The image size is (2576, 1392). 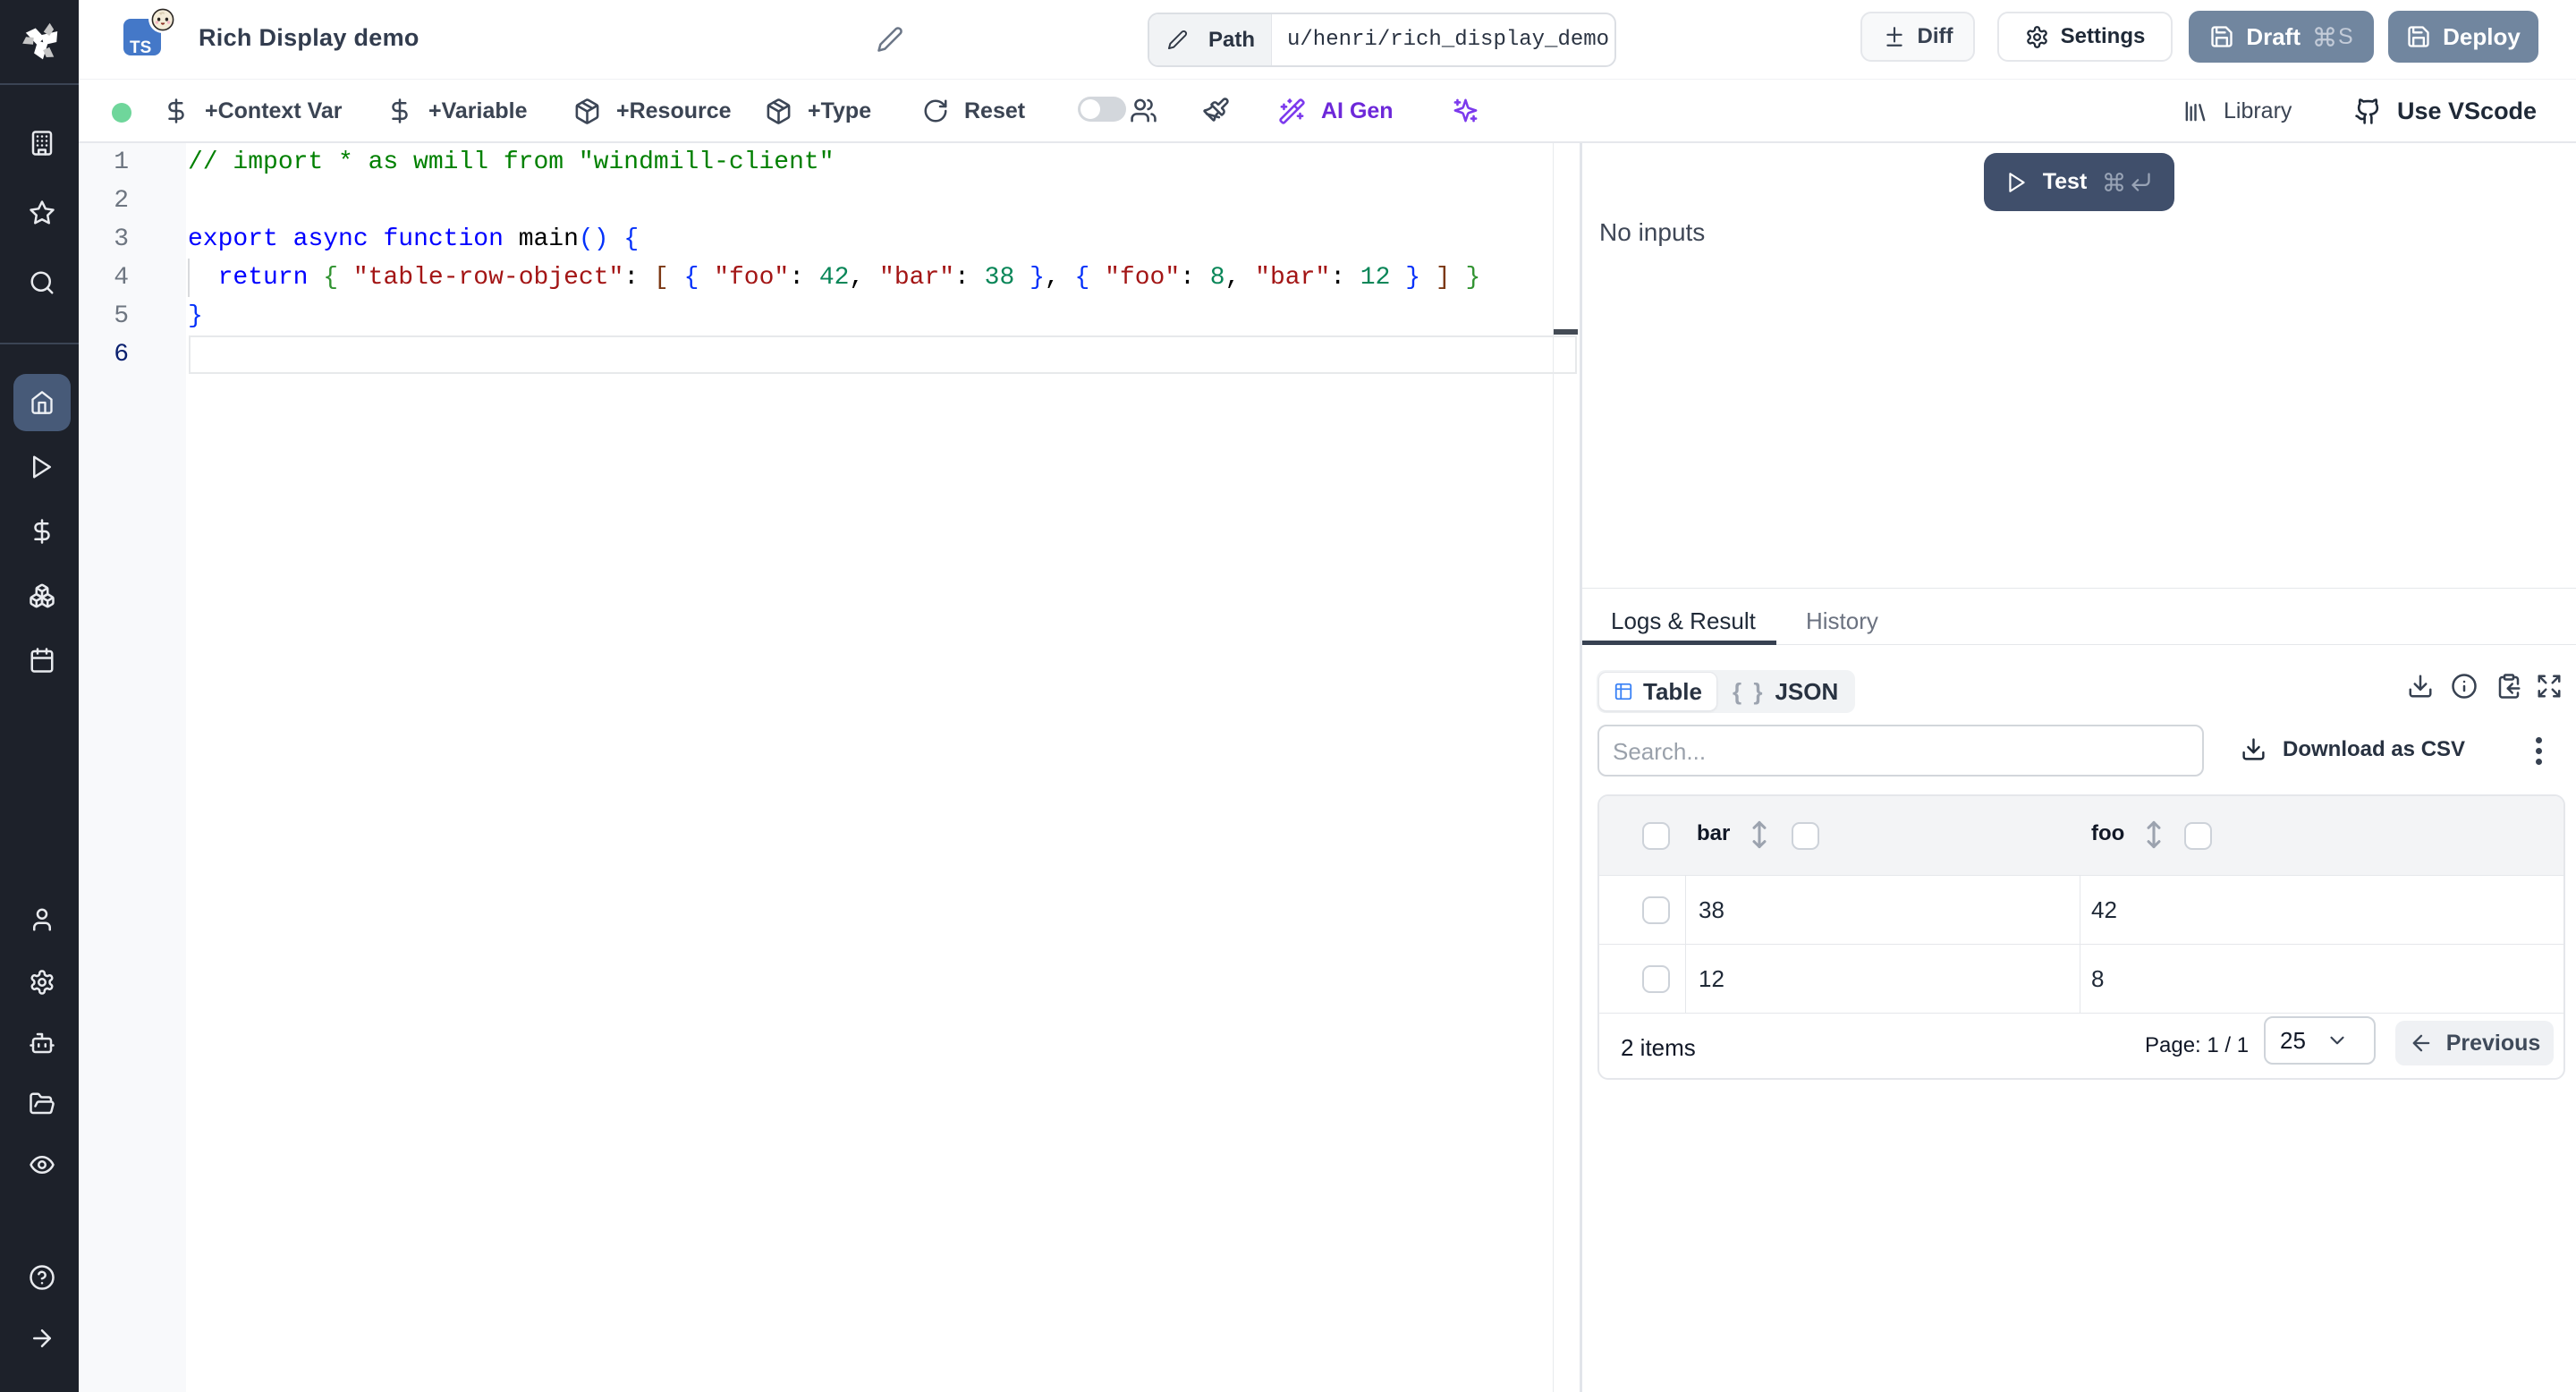 What do you see at coordinates (140, 47) in the screenshot?
I see `svg-text: TS` at bounding box center [140, 47].